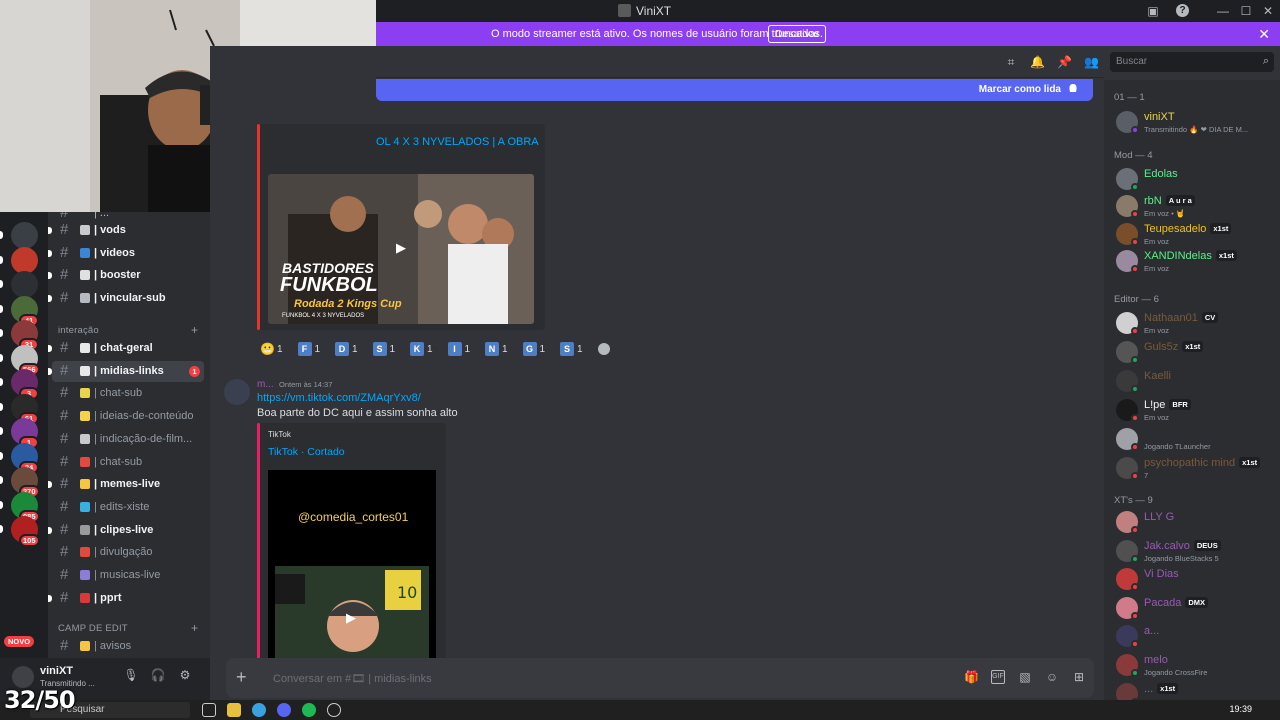 The width and height of the screenshot is (1280, 720). What do you see at coordinates (352, 565) in the screenshot?
I see `video-thumbnail: @comedia_cortes01 10 ▶` at bounding box center [352, 565].